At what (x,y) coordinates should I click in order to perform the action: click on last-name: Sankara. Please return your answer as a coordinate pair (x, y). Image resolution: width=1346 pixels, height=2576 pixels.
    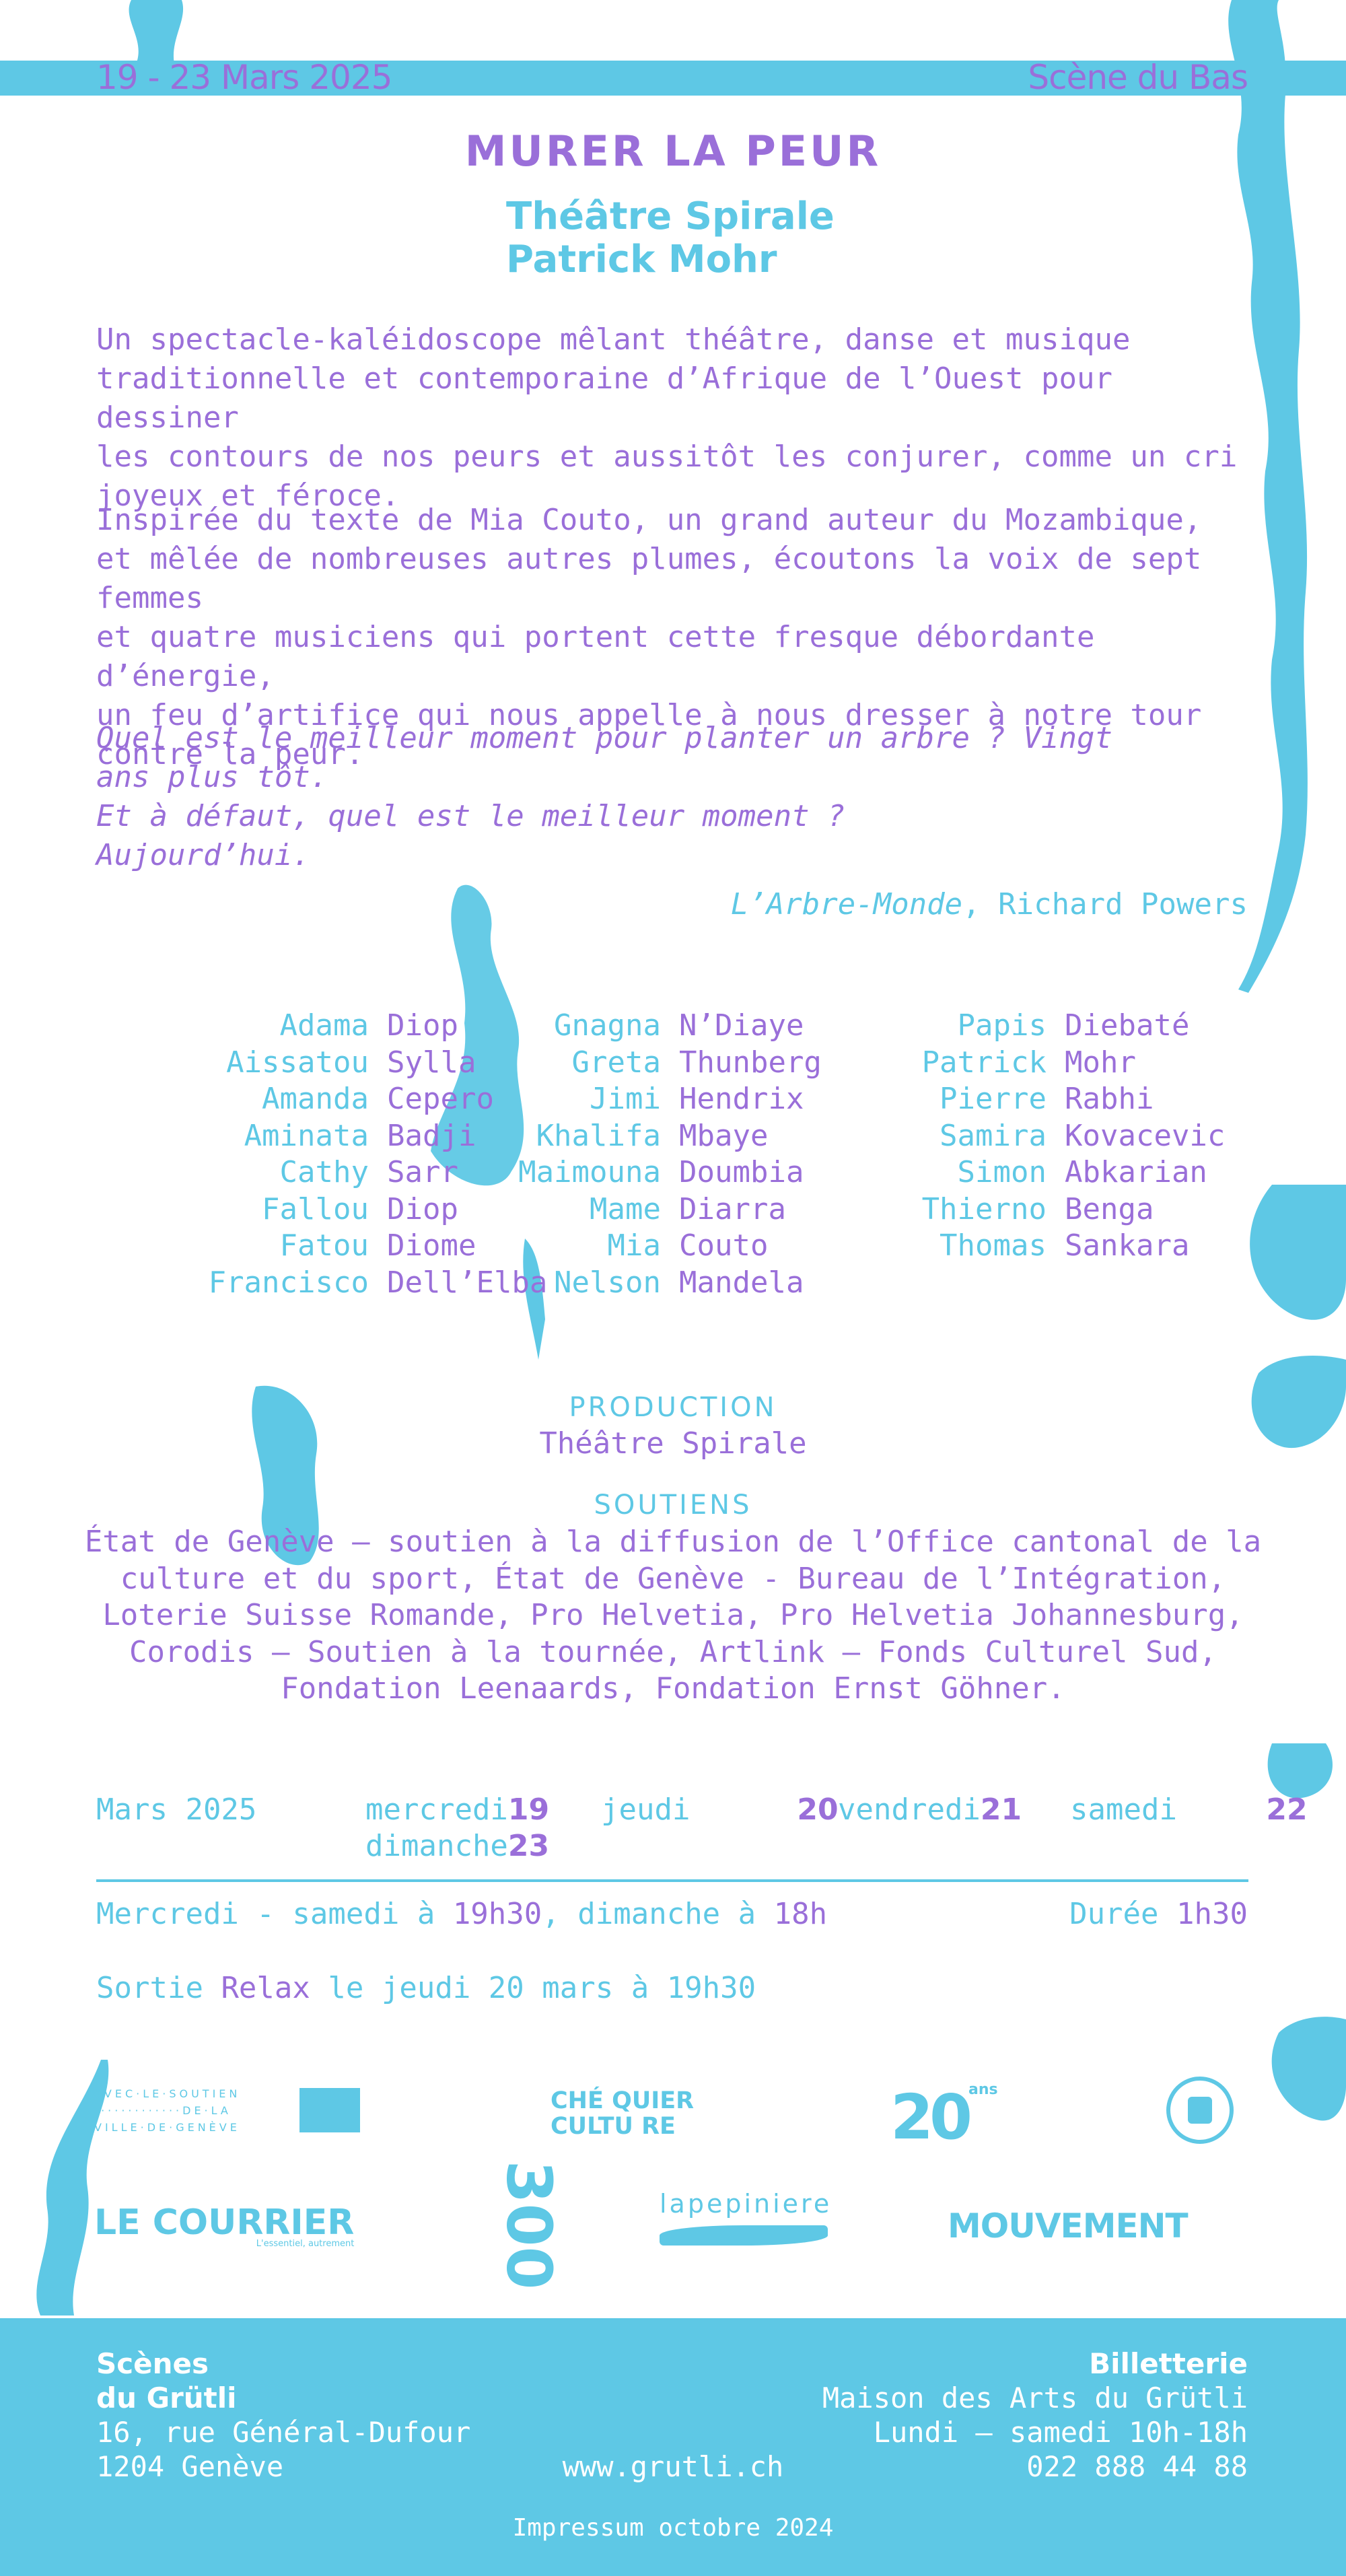
    Looking at the image, I should click on (1127, 1245).